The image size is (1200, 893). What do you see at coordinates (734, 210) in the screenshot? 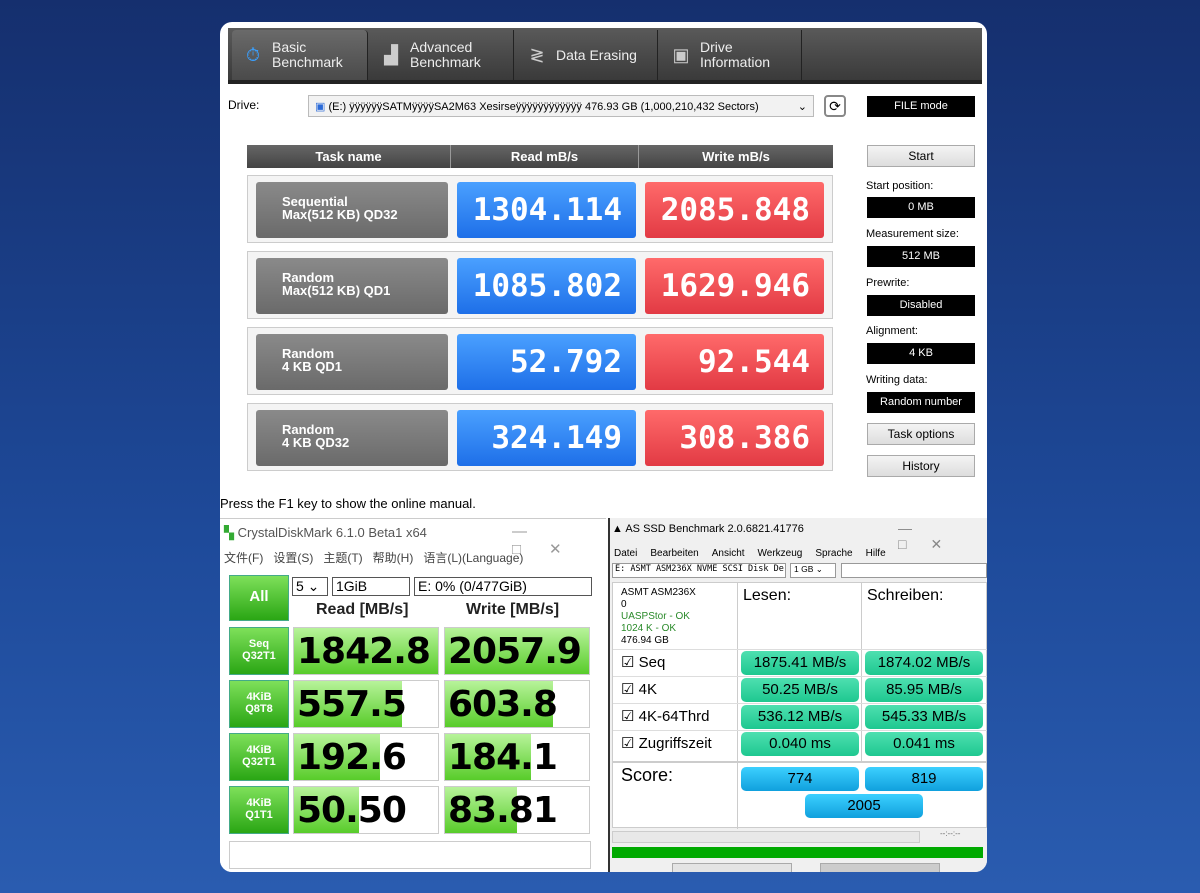
I see `write-value: 2085.848` at bounding box center [734, 210].